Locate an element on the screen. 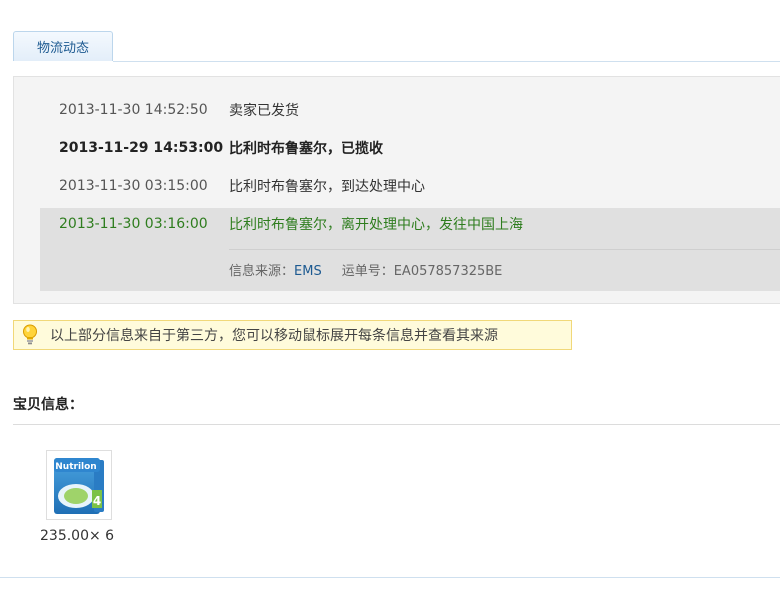  tracking-number-label: 运单号： is located at coordinates (367, 271).